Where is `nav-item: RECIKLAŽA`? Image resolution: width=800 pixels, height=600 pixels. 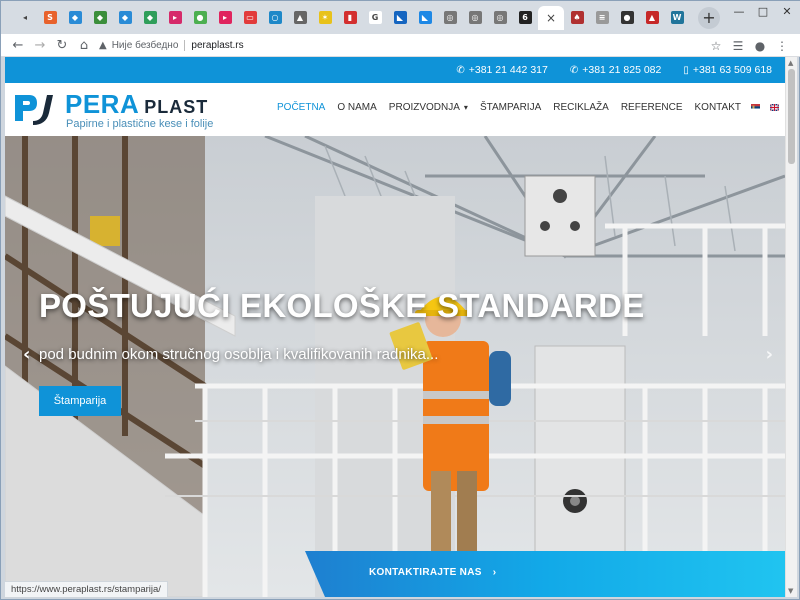
nav-item: RECIKLAŽA is located at coordinates (581, 107).